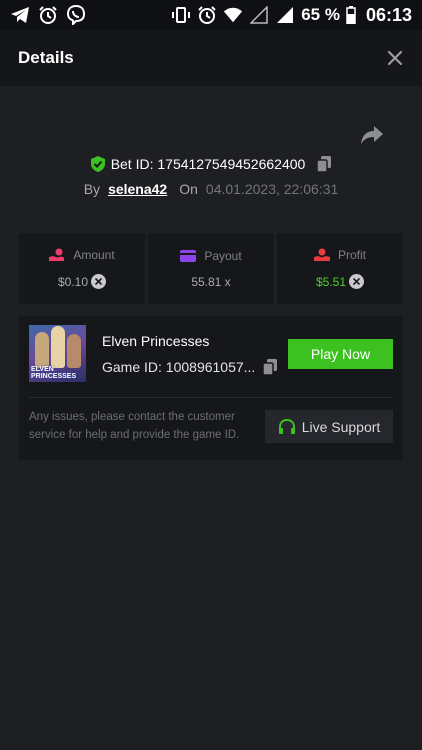 This screenshot has width=422, height=750. I want to click on status-right-icons: 65 % 06:13, so click(291, 15).